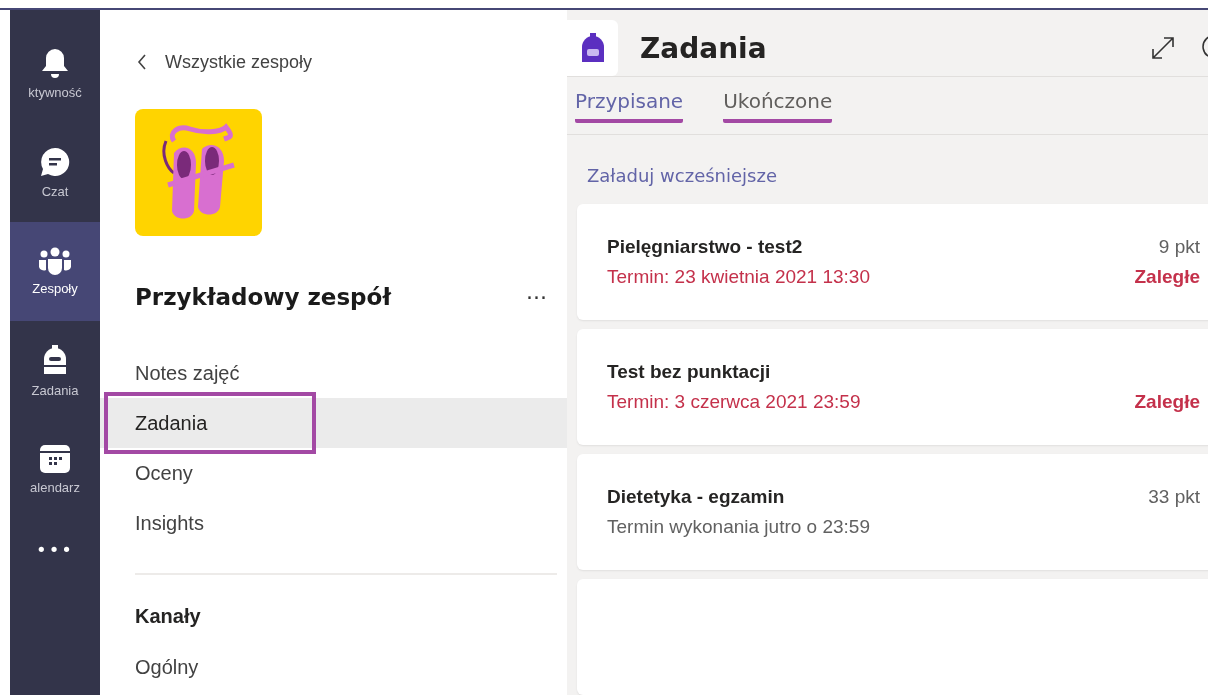 This screenshot has height=695, width=1208. I want to click on rail-item: Zespoły, so click(55, 271).